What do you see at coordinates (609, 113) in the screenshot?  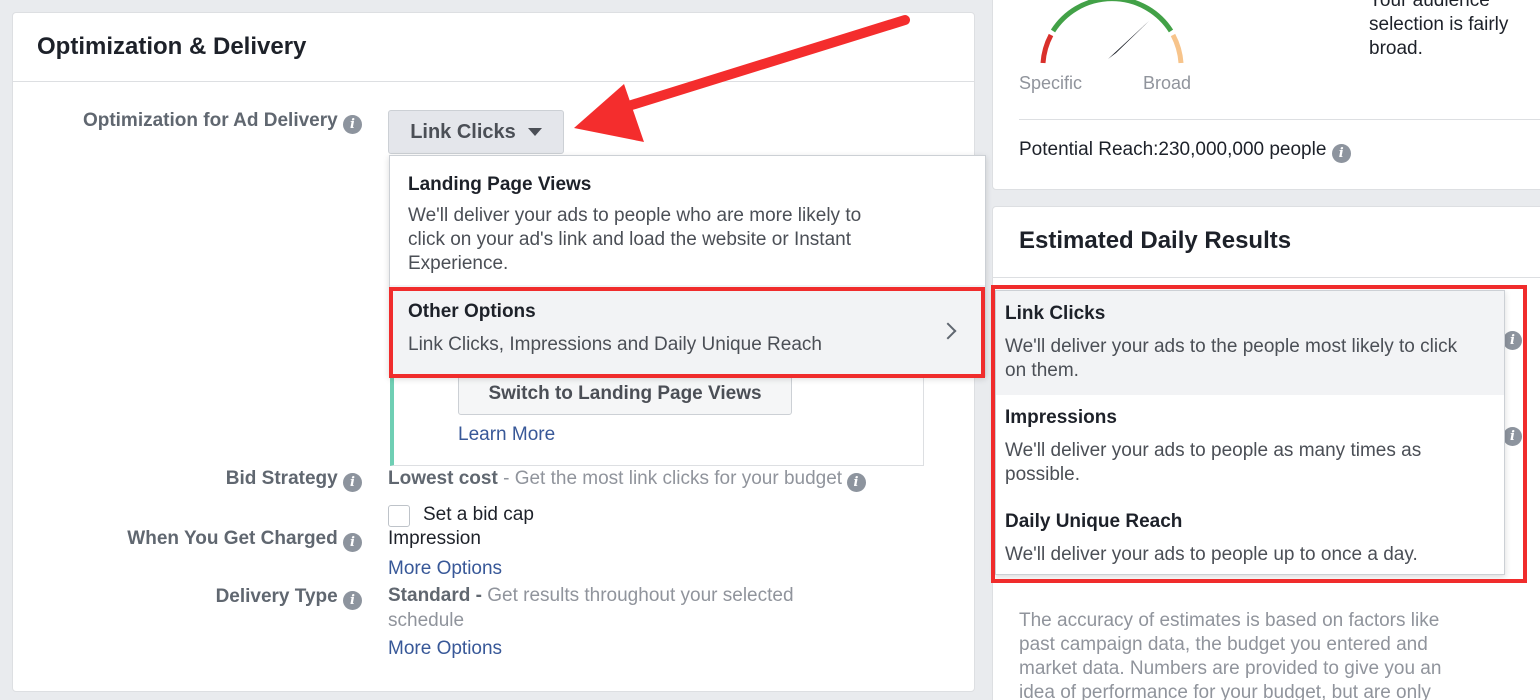 I see `arrow-head` at bounding box center [609, 113].